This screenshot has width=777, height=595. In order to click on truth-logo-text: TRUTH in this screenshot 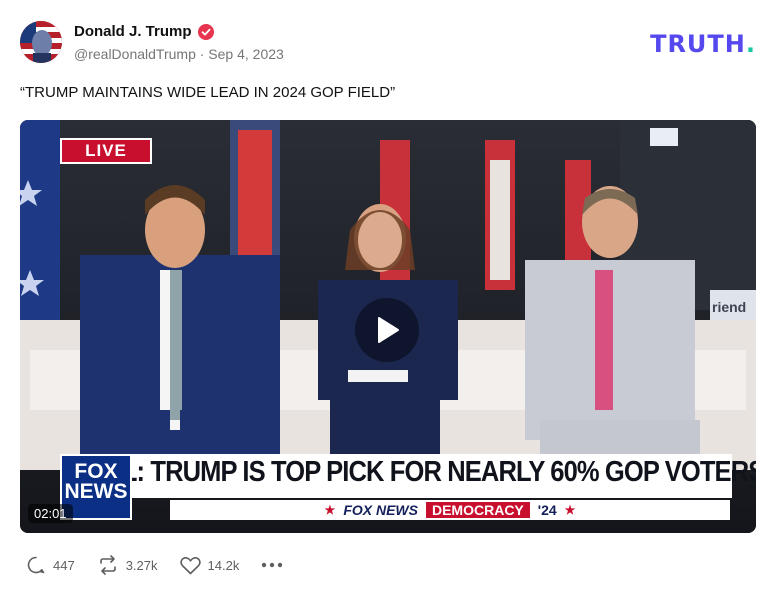, I will do `click(698, 44)`.